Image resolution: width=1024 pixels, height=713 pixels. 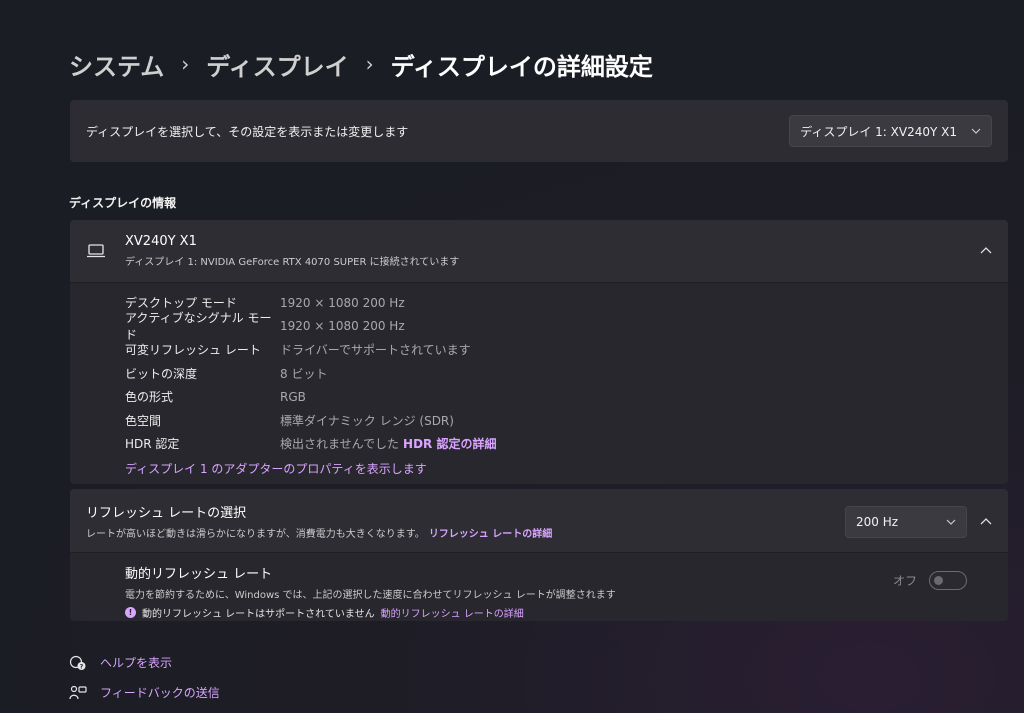 What do you see at coordinates (78, 693) in the screenshot?
I see `feedback-icon` at bounding box center [78, 693].